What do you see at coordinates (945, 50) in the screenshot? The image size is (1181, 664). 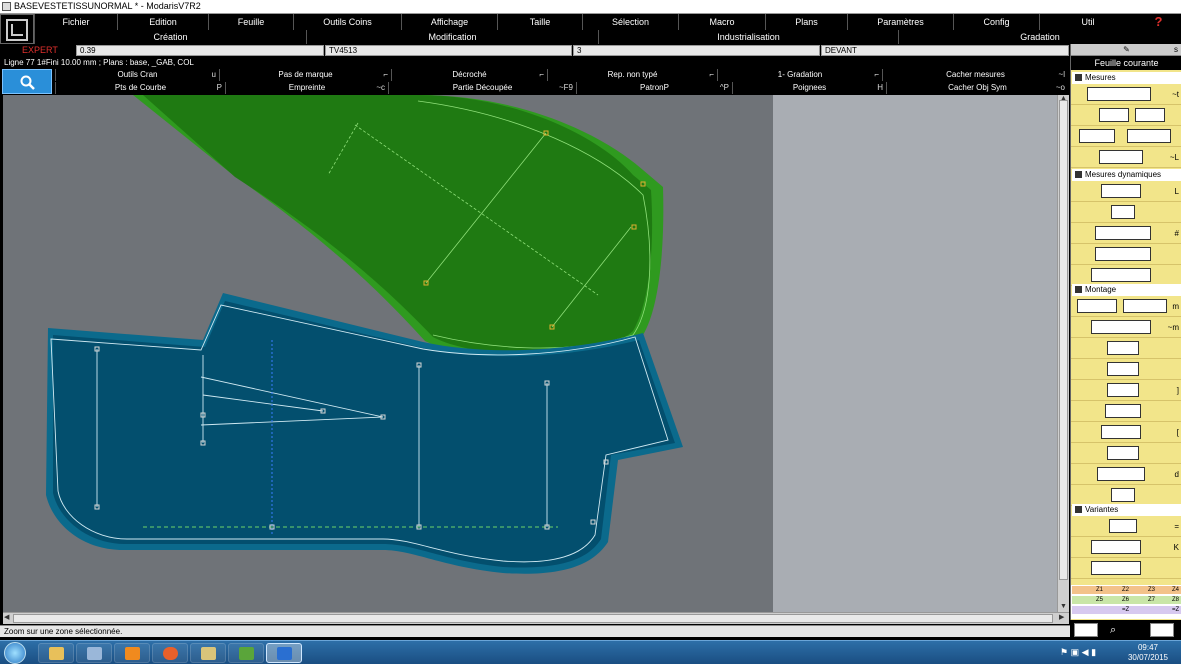 I see `piece-label-field: DEVANT` at bounding box center [945, 50].